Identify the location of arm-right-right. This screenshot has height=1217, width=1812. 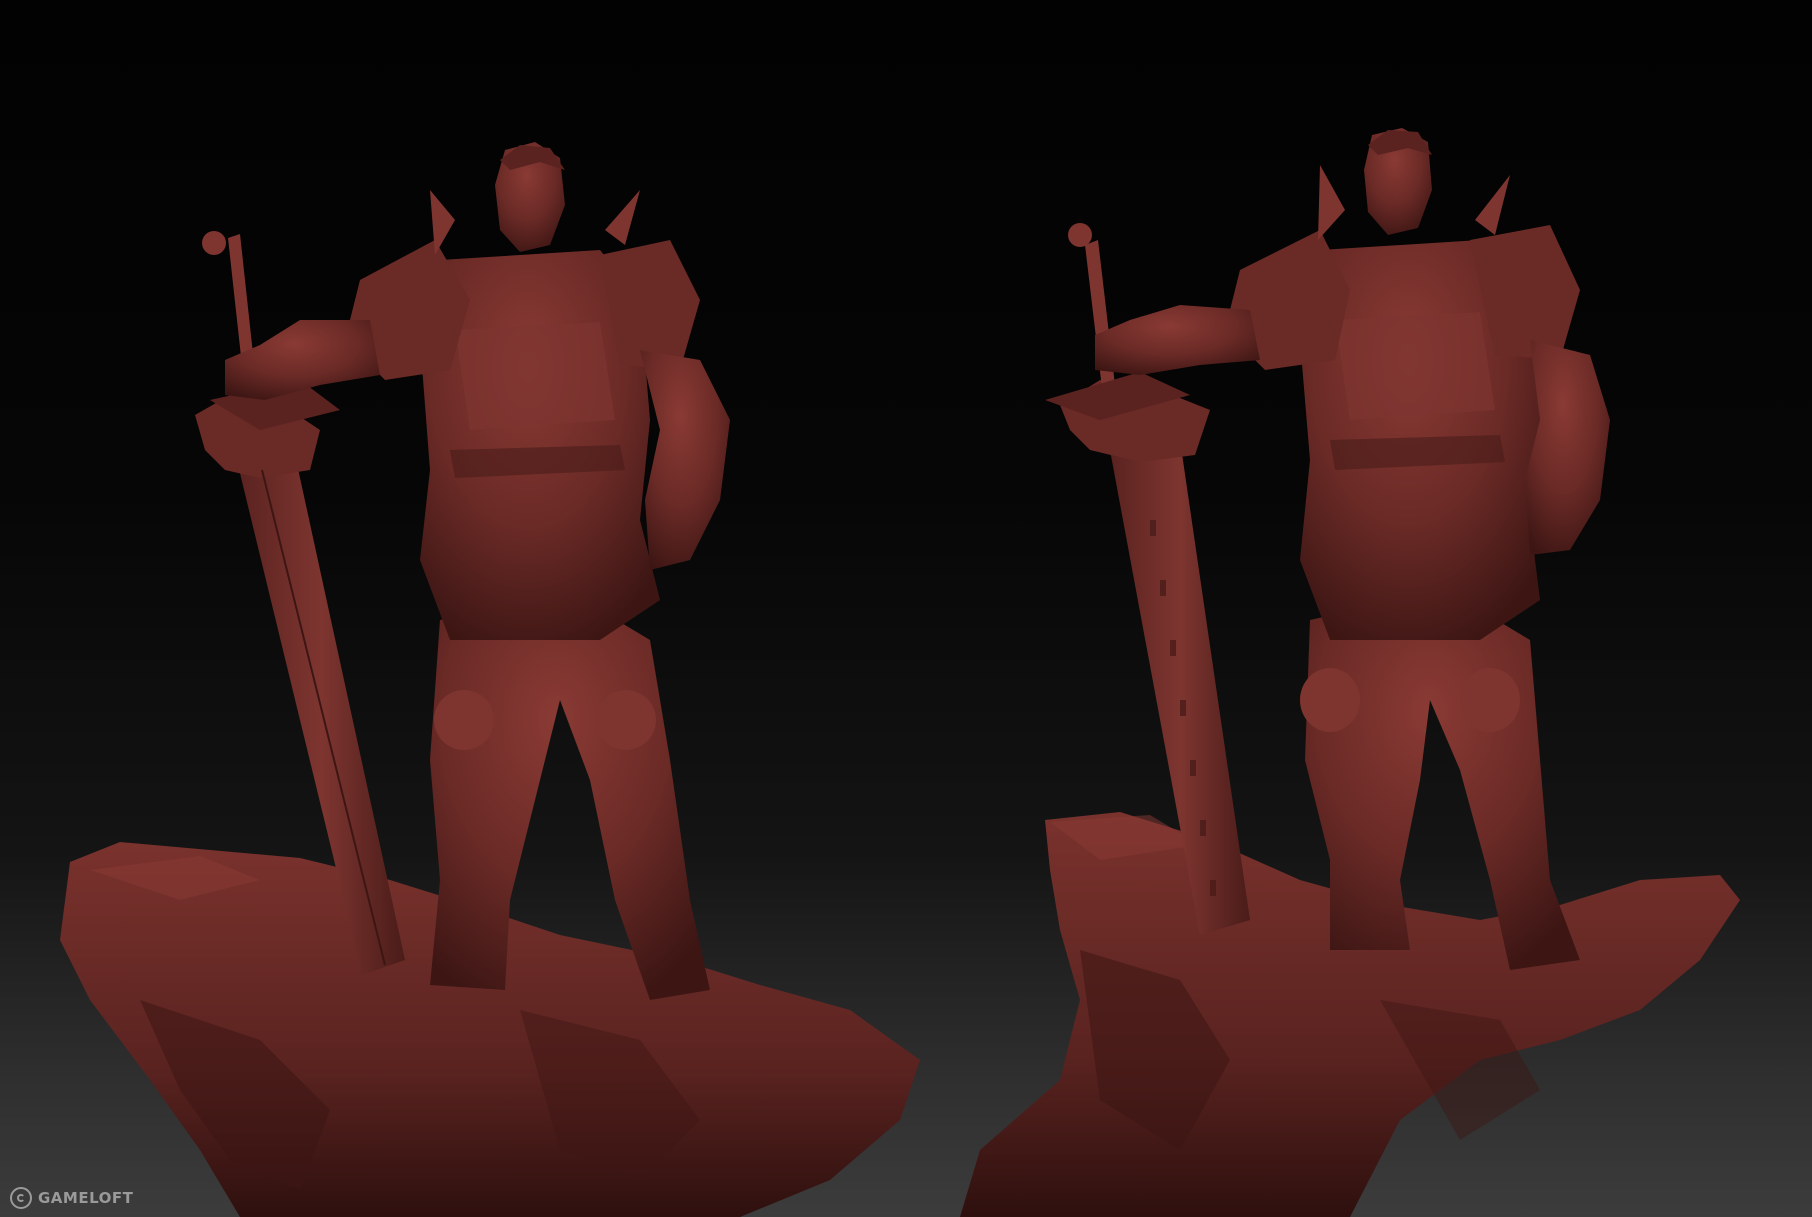
(1567, 447).